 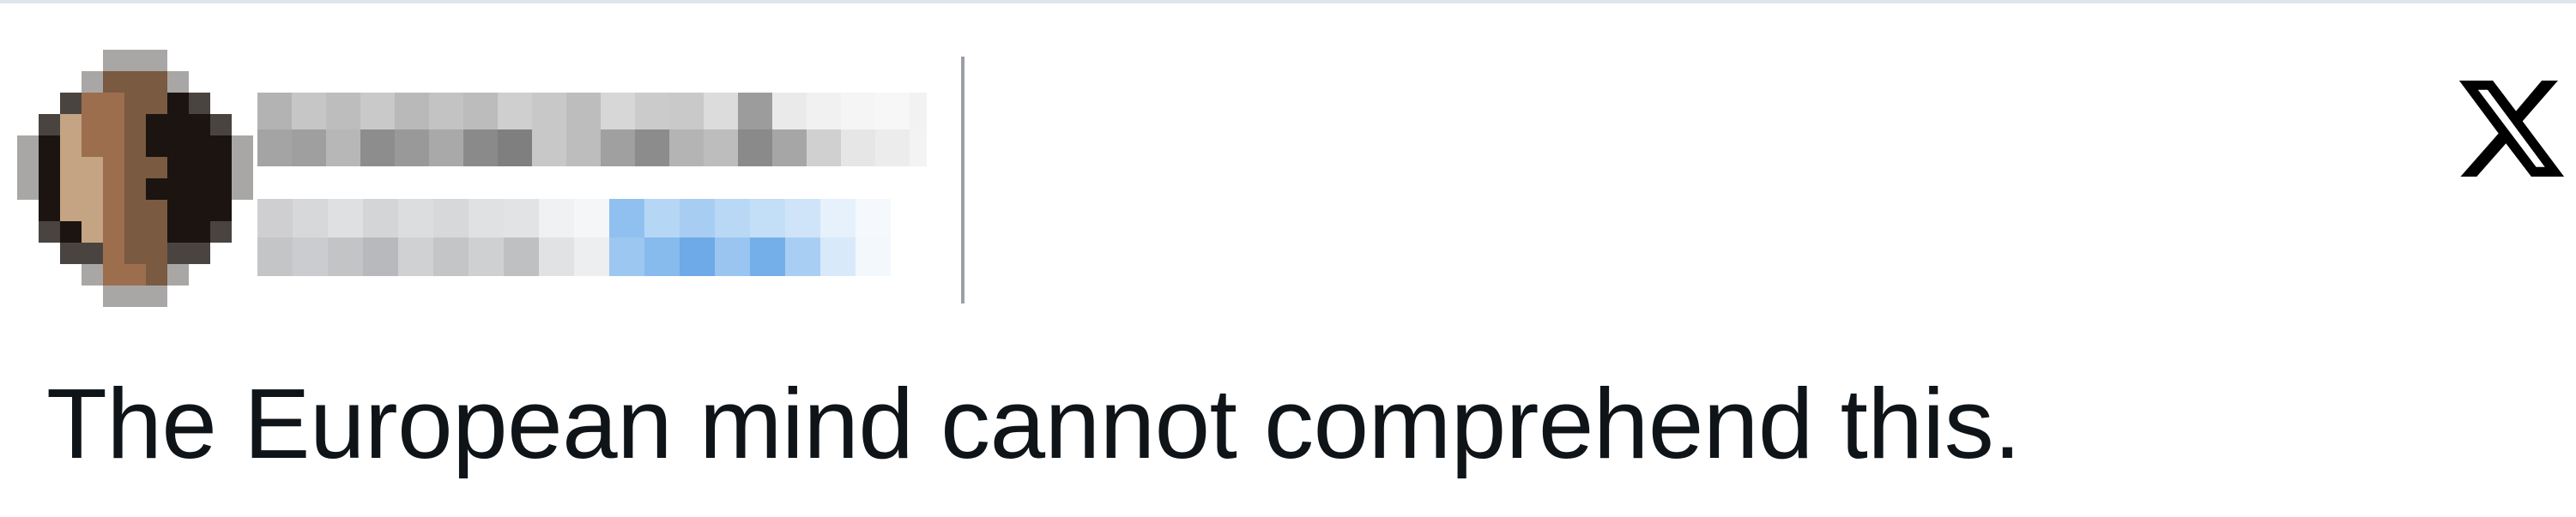 I want to click on redacted-name-pixels, so click(x=592, y=129).